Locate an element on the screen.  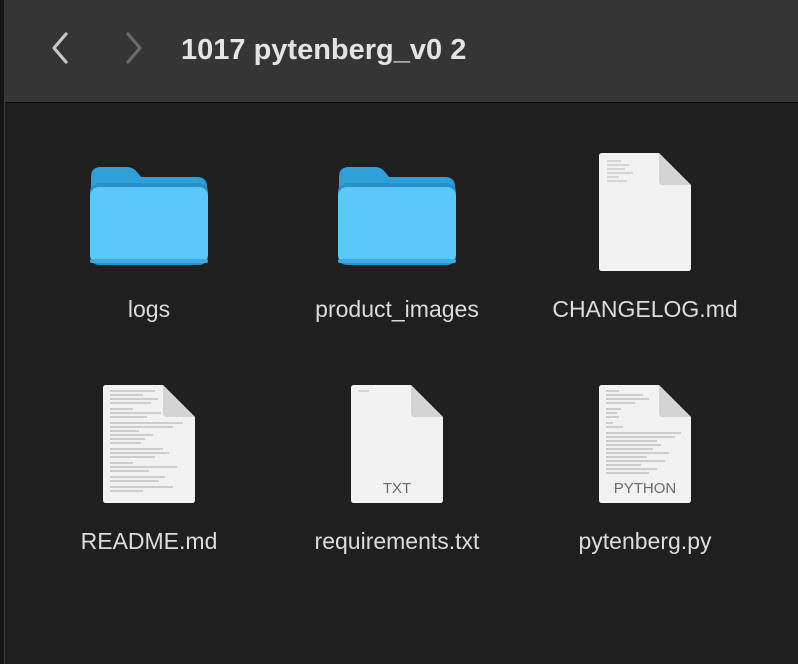
document-icon: PYTHON is located at coordinates (645, 444).